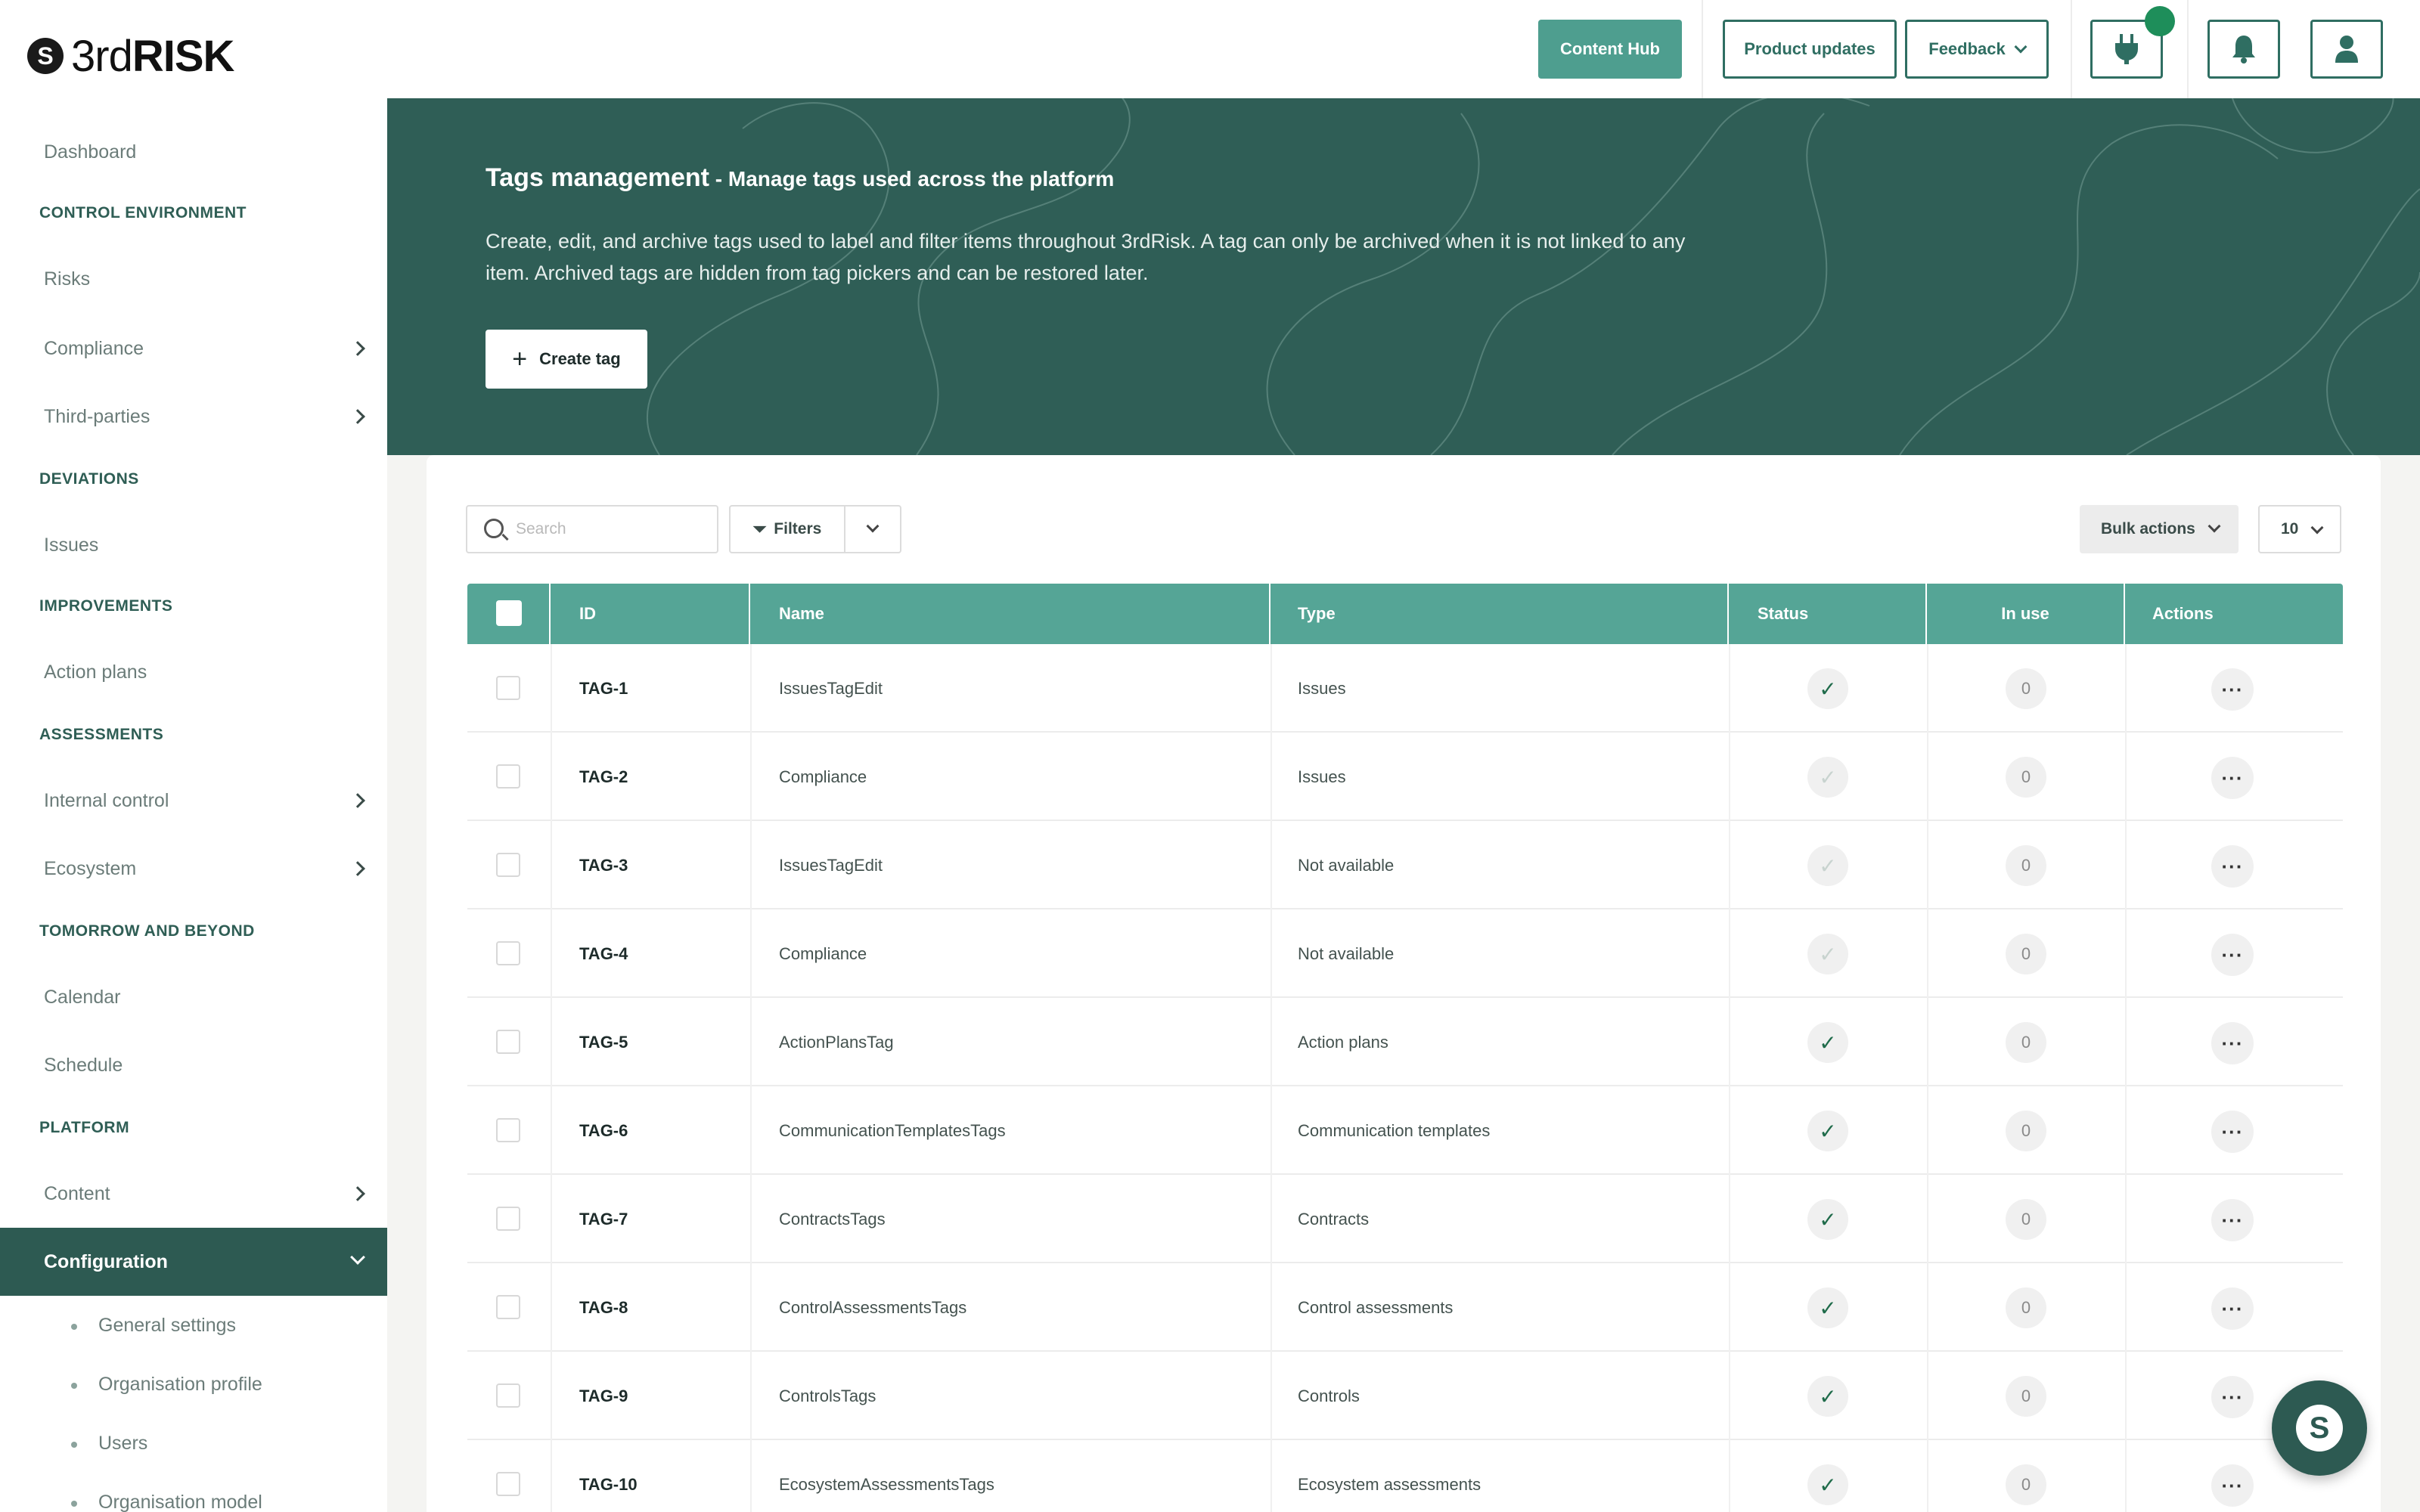  What do you see at coordinates (193, 869) in the screenshot?
I see `sidebar-item-ecosystem: Ecosystem` at bounding box center [193, 869].